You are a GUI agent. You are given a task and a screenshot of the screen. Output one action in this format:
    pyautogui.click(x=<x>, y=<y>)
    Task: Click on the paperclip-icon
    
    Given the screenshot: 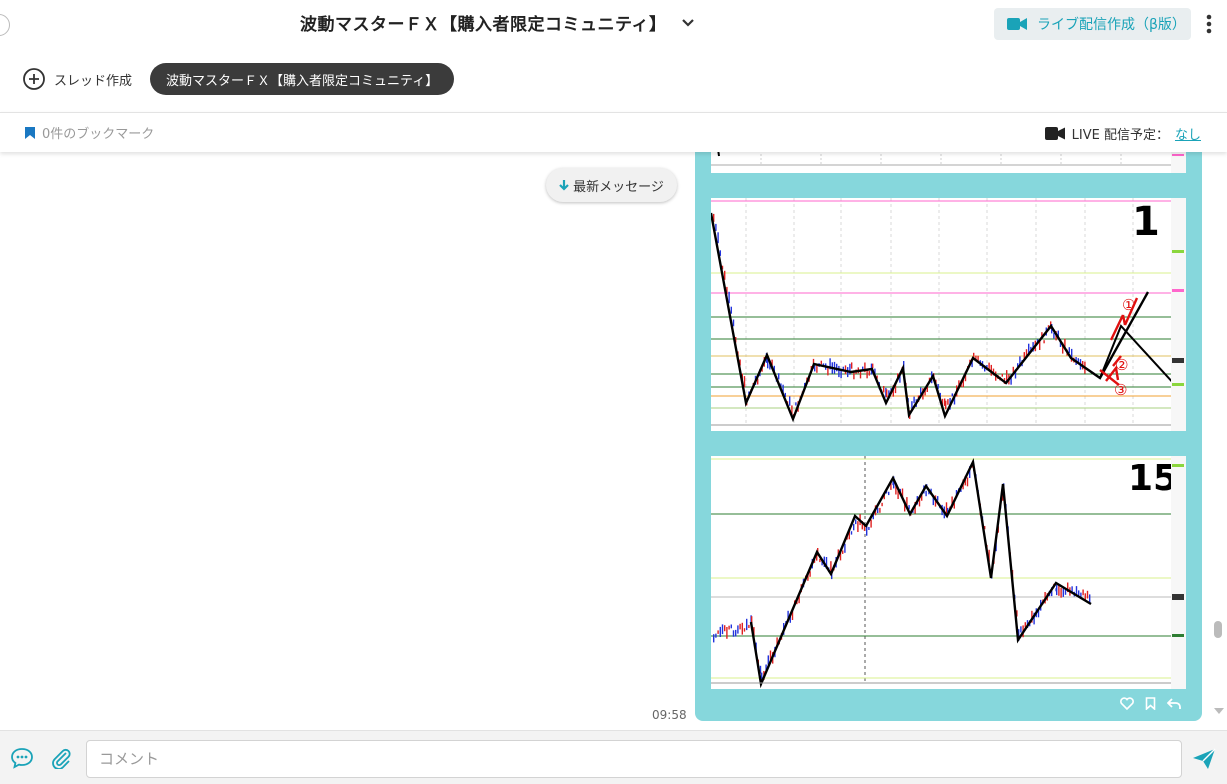 What is the action you would take?
    pyautogui.click(x=61, y=758)
    